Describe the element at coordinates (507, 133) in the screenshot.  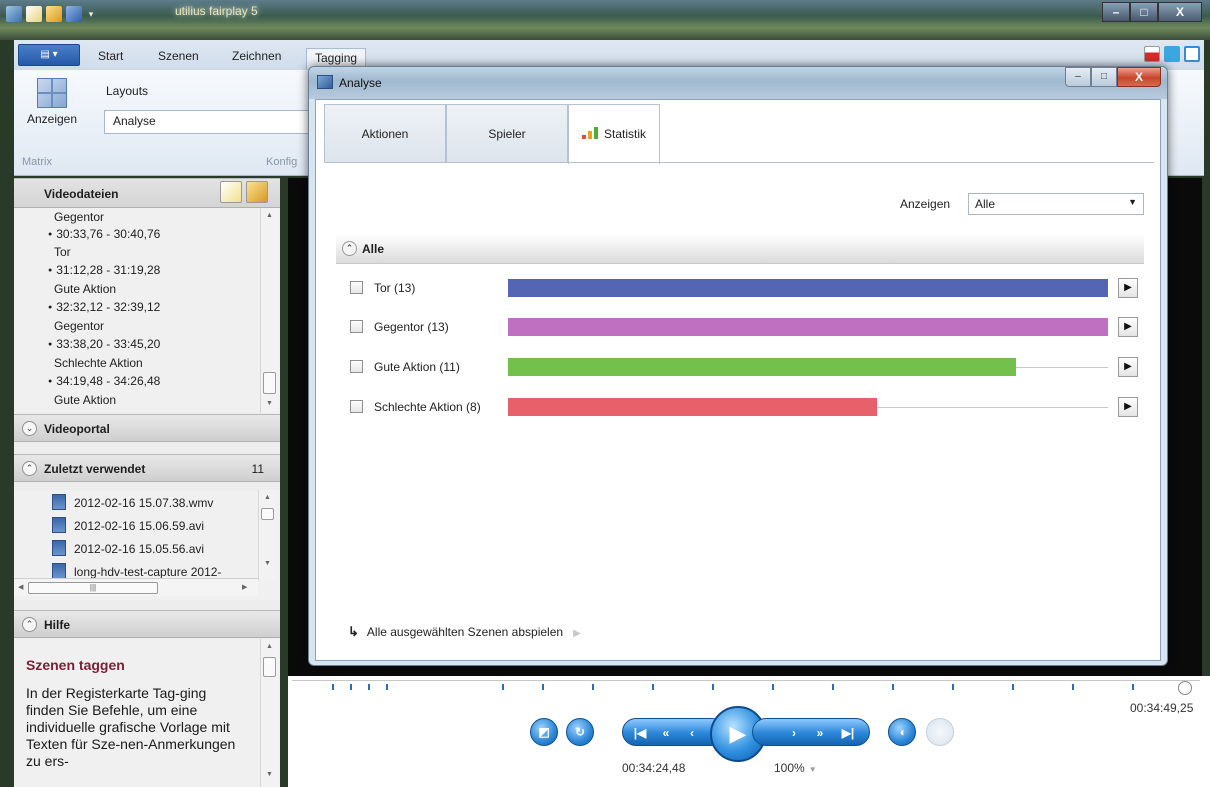
I see `tab-spieler: Spieler` at that location.